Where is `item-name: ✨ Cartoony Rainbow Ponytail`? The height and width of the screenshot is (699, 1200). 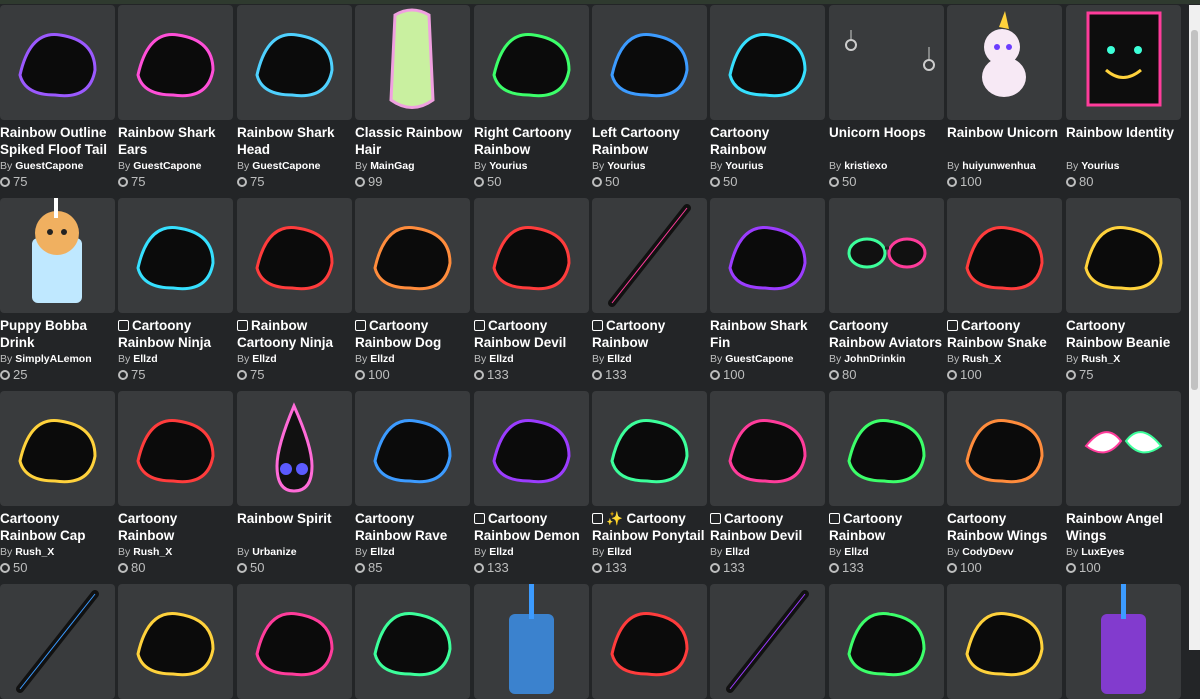
item-name: ✨ Cartoony Rainbow Ponytail is located at coordinates (652, 527).